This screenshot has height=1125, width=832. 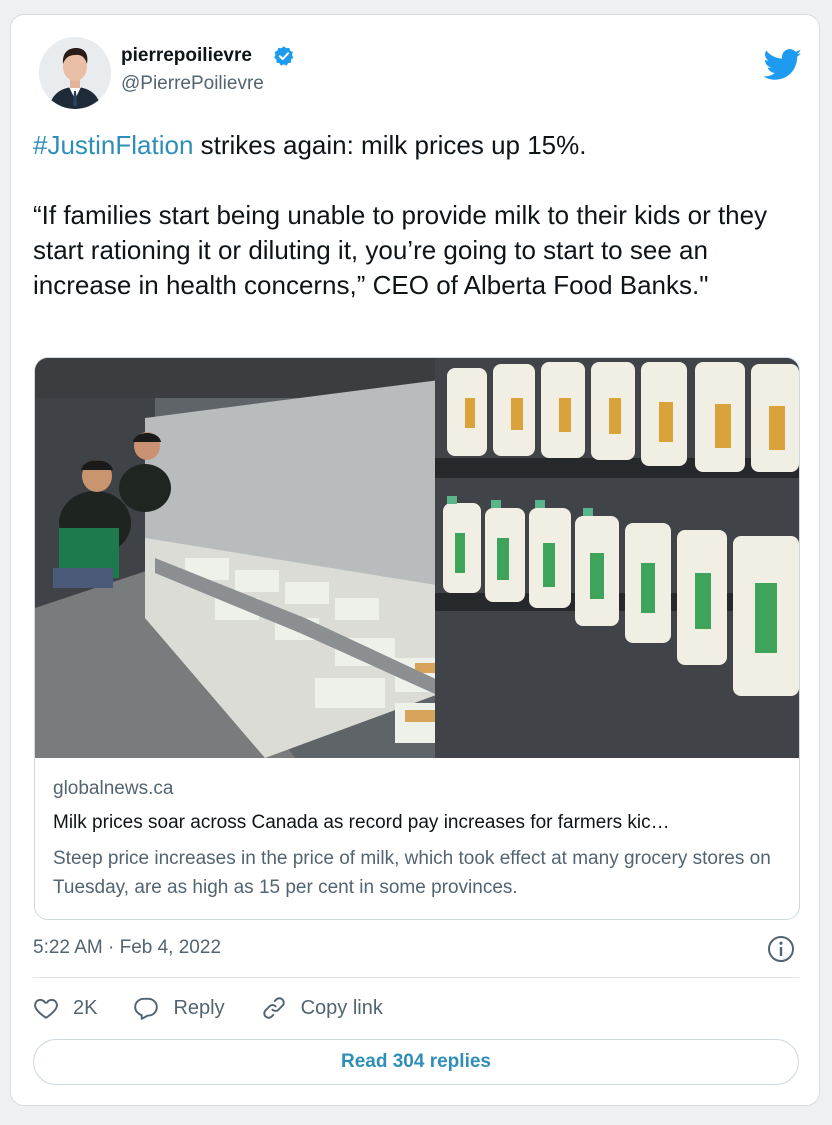 I want to click on heart-icon, so click(x=46, y=1008).